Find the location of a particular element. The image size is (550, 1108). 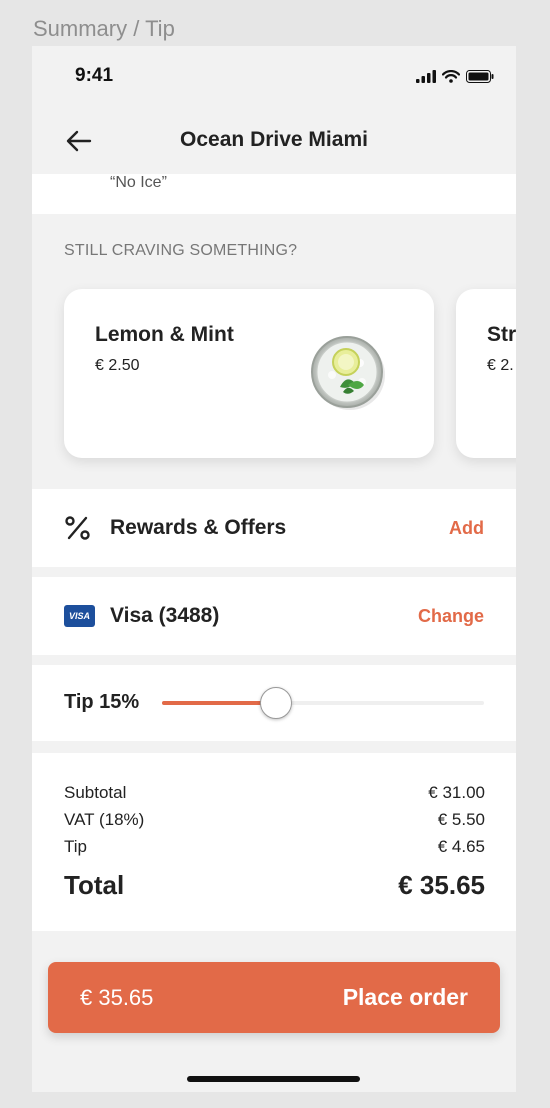

lemon-mint-drink-image is located at coordinates (348, 373).